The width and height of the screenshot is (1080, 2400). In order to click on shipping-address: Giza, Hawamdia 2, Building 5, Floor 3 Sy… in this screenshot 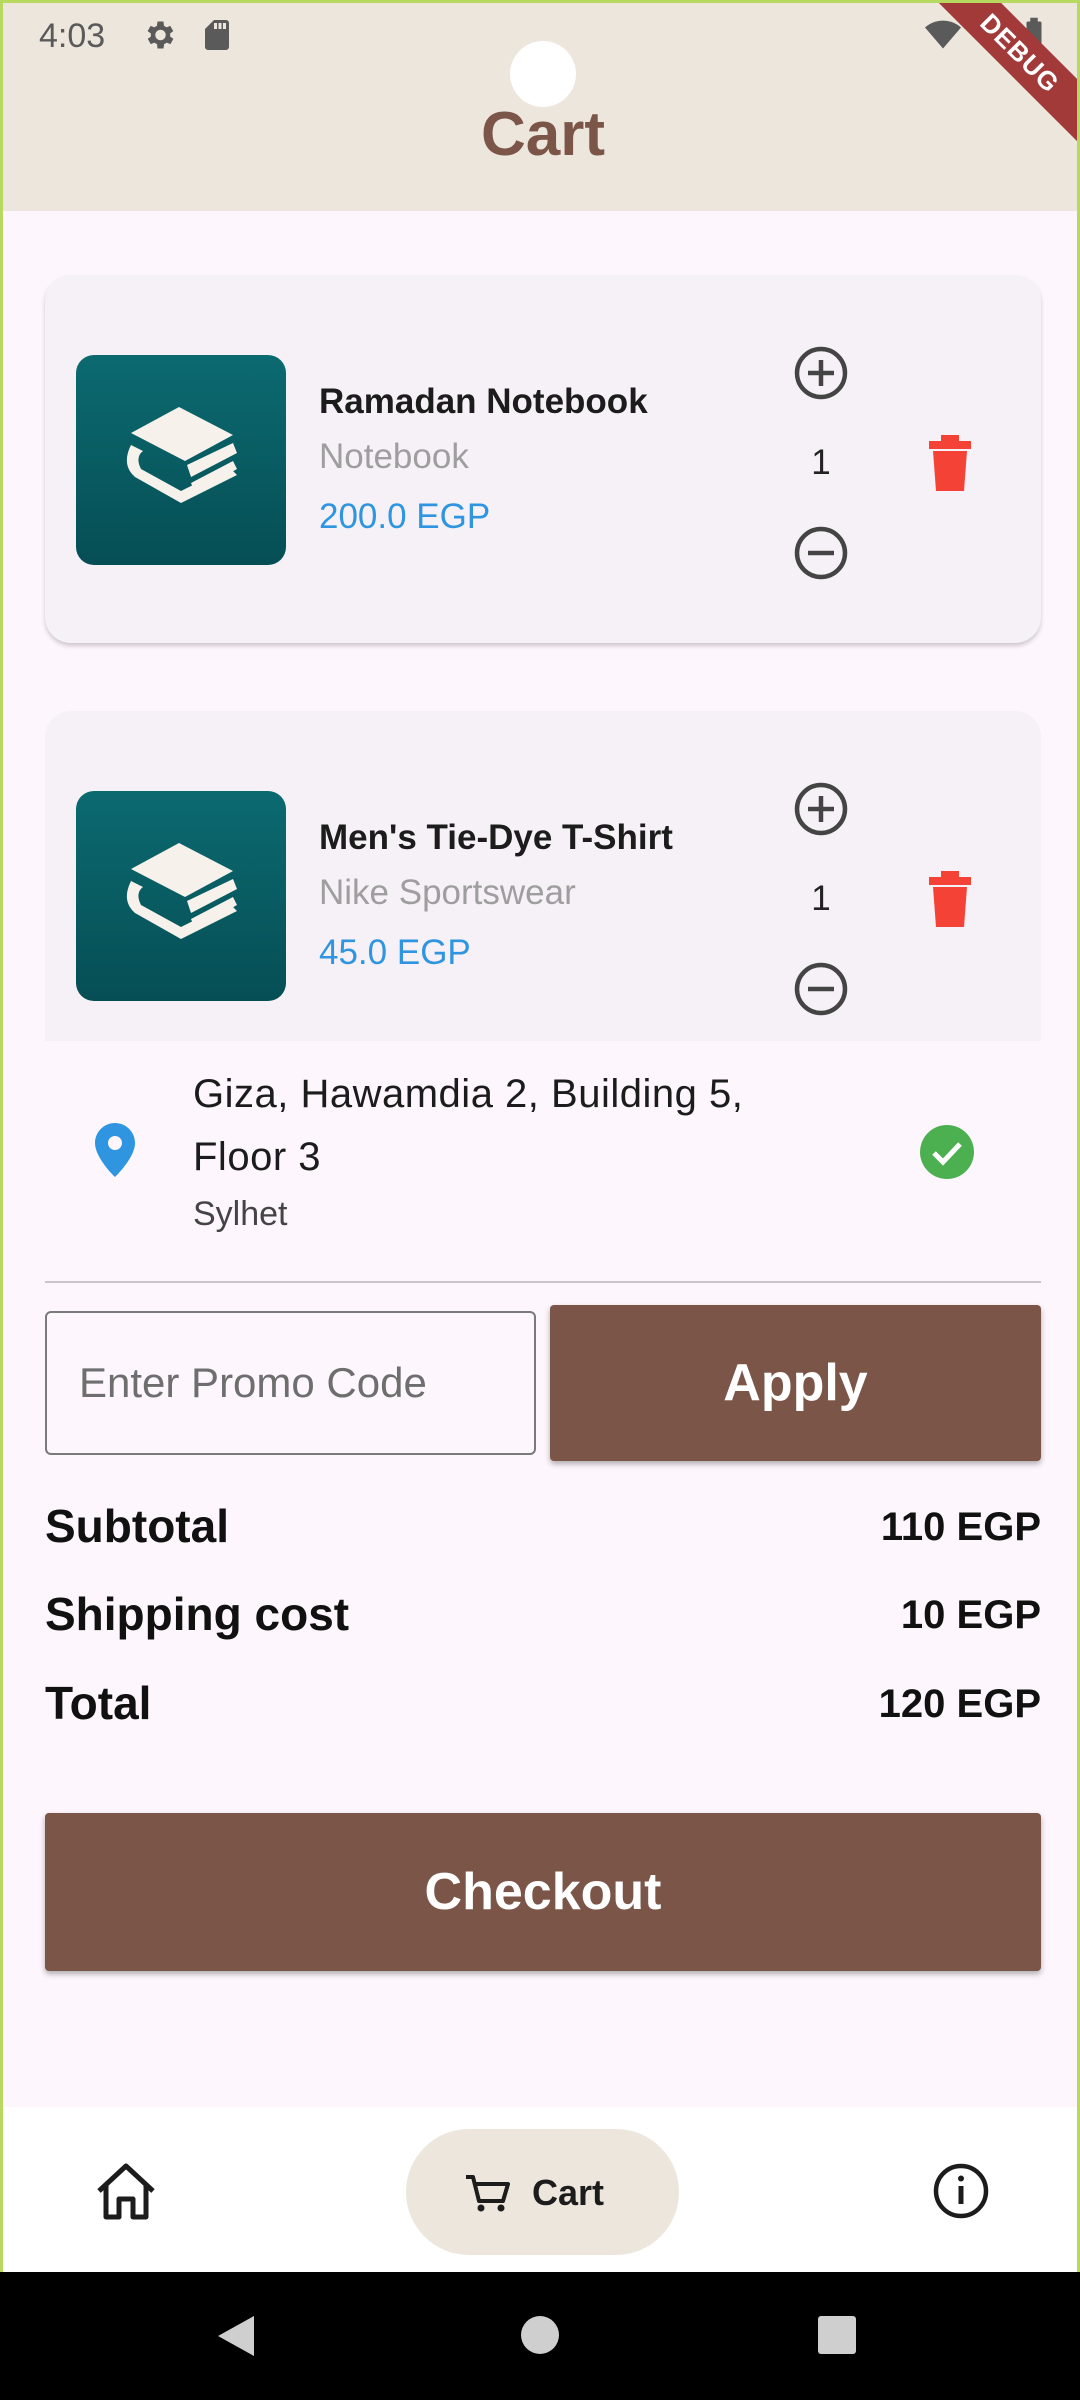, I will do `click(540, 1143)`.